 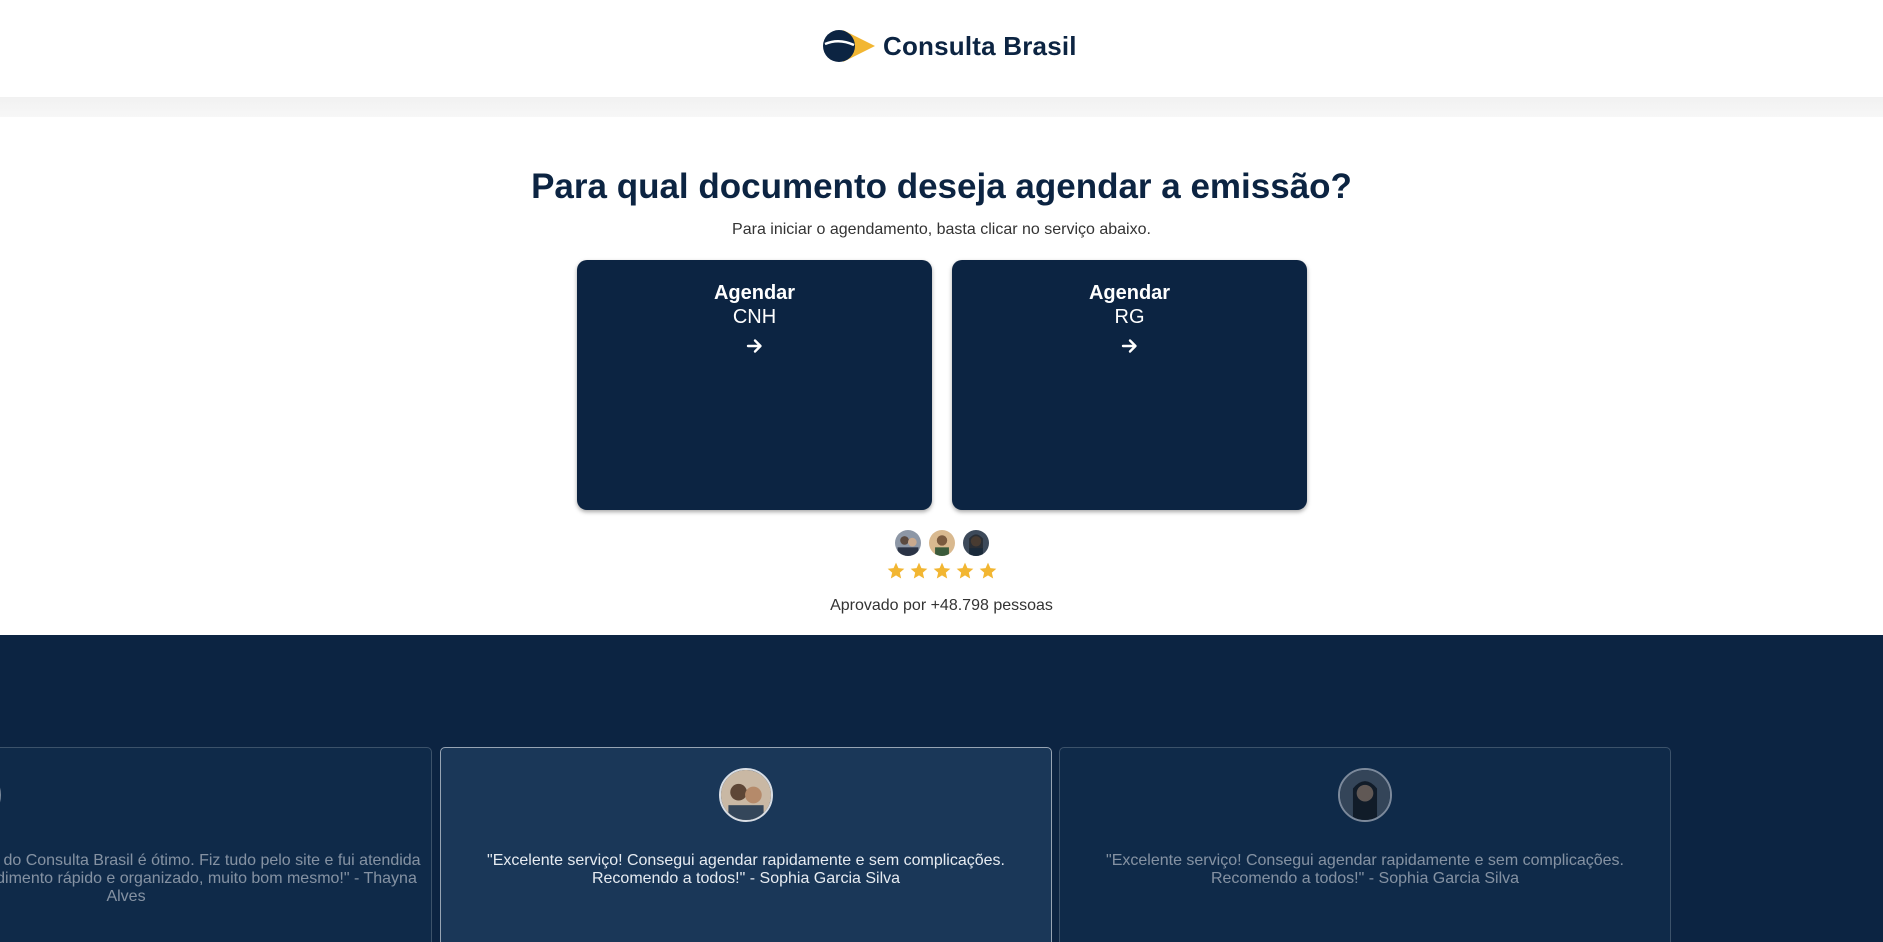 What do you see at coordinates (1129, 385) in the screenshot?
I see `agendar-rg-card: Agendar RG` at bounding box center [1129, 385].